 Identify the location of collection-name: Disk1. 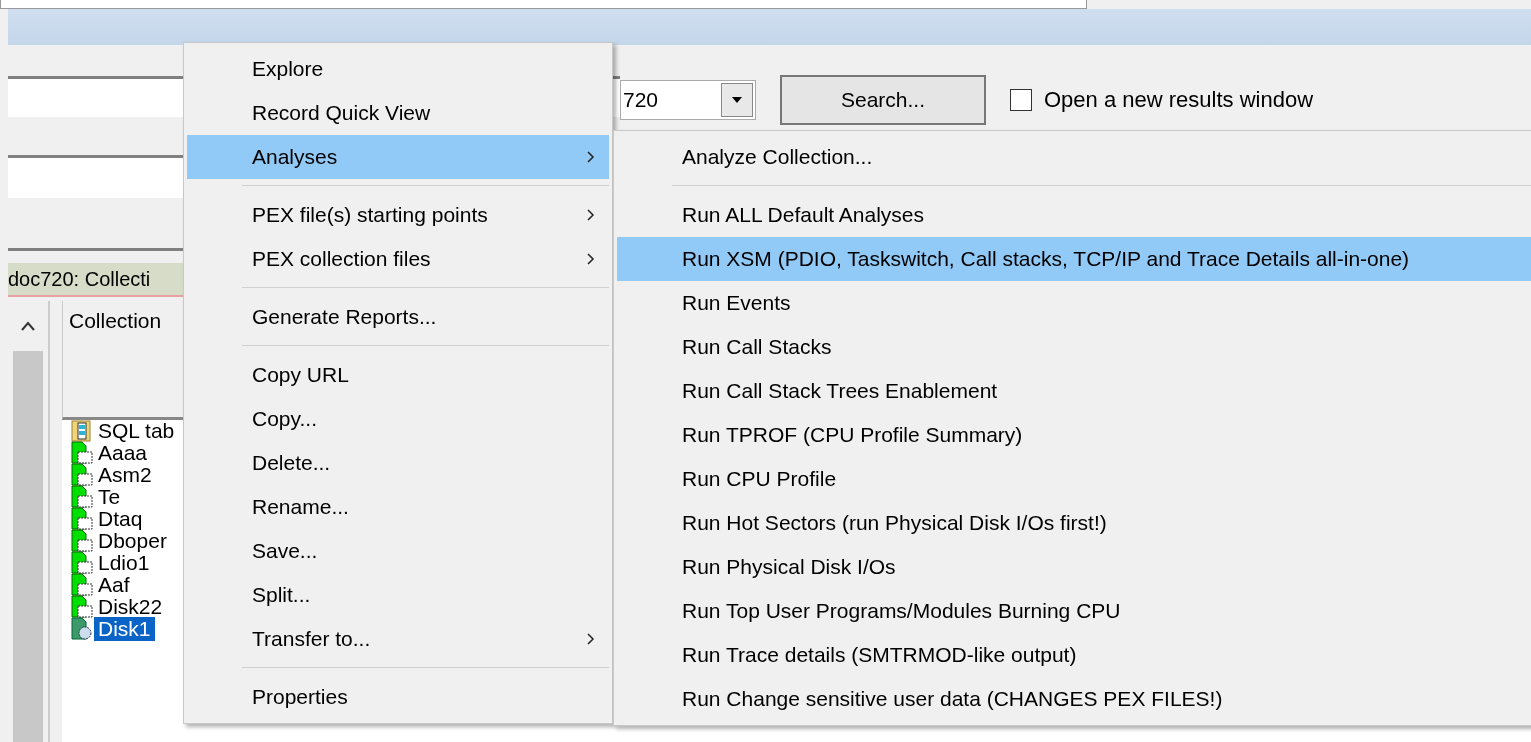
(124, 629).